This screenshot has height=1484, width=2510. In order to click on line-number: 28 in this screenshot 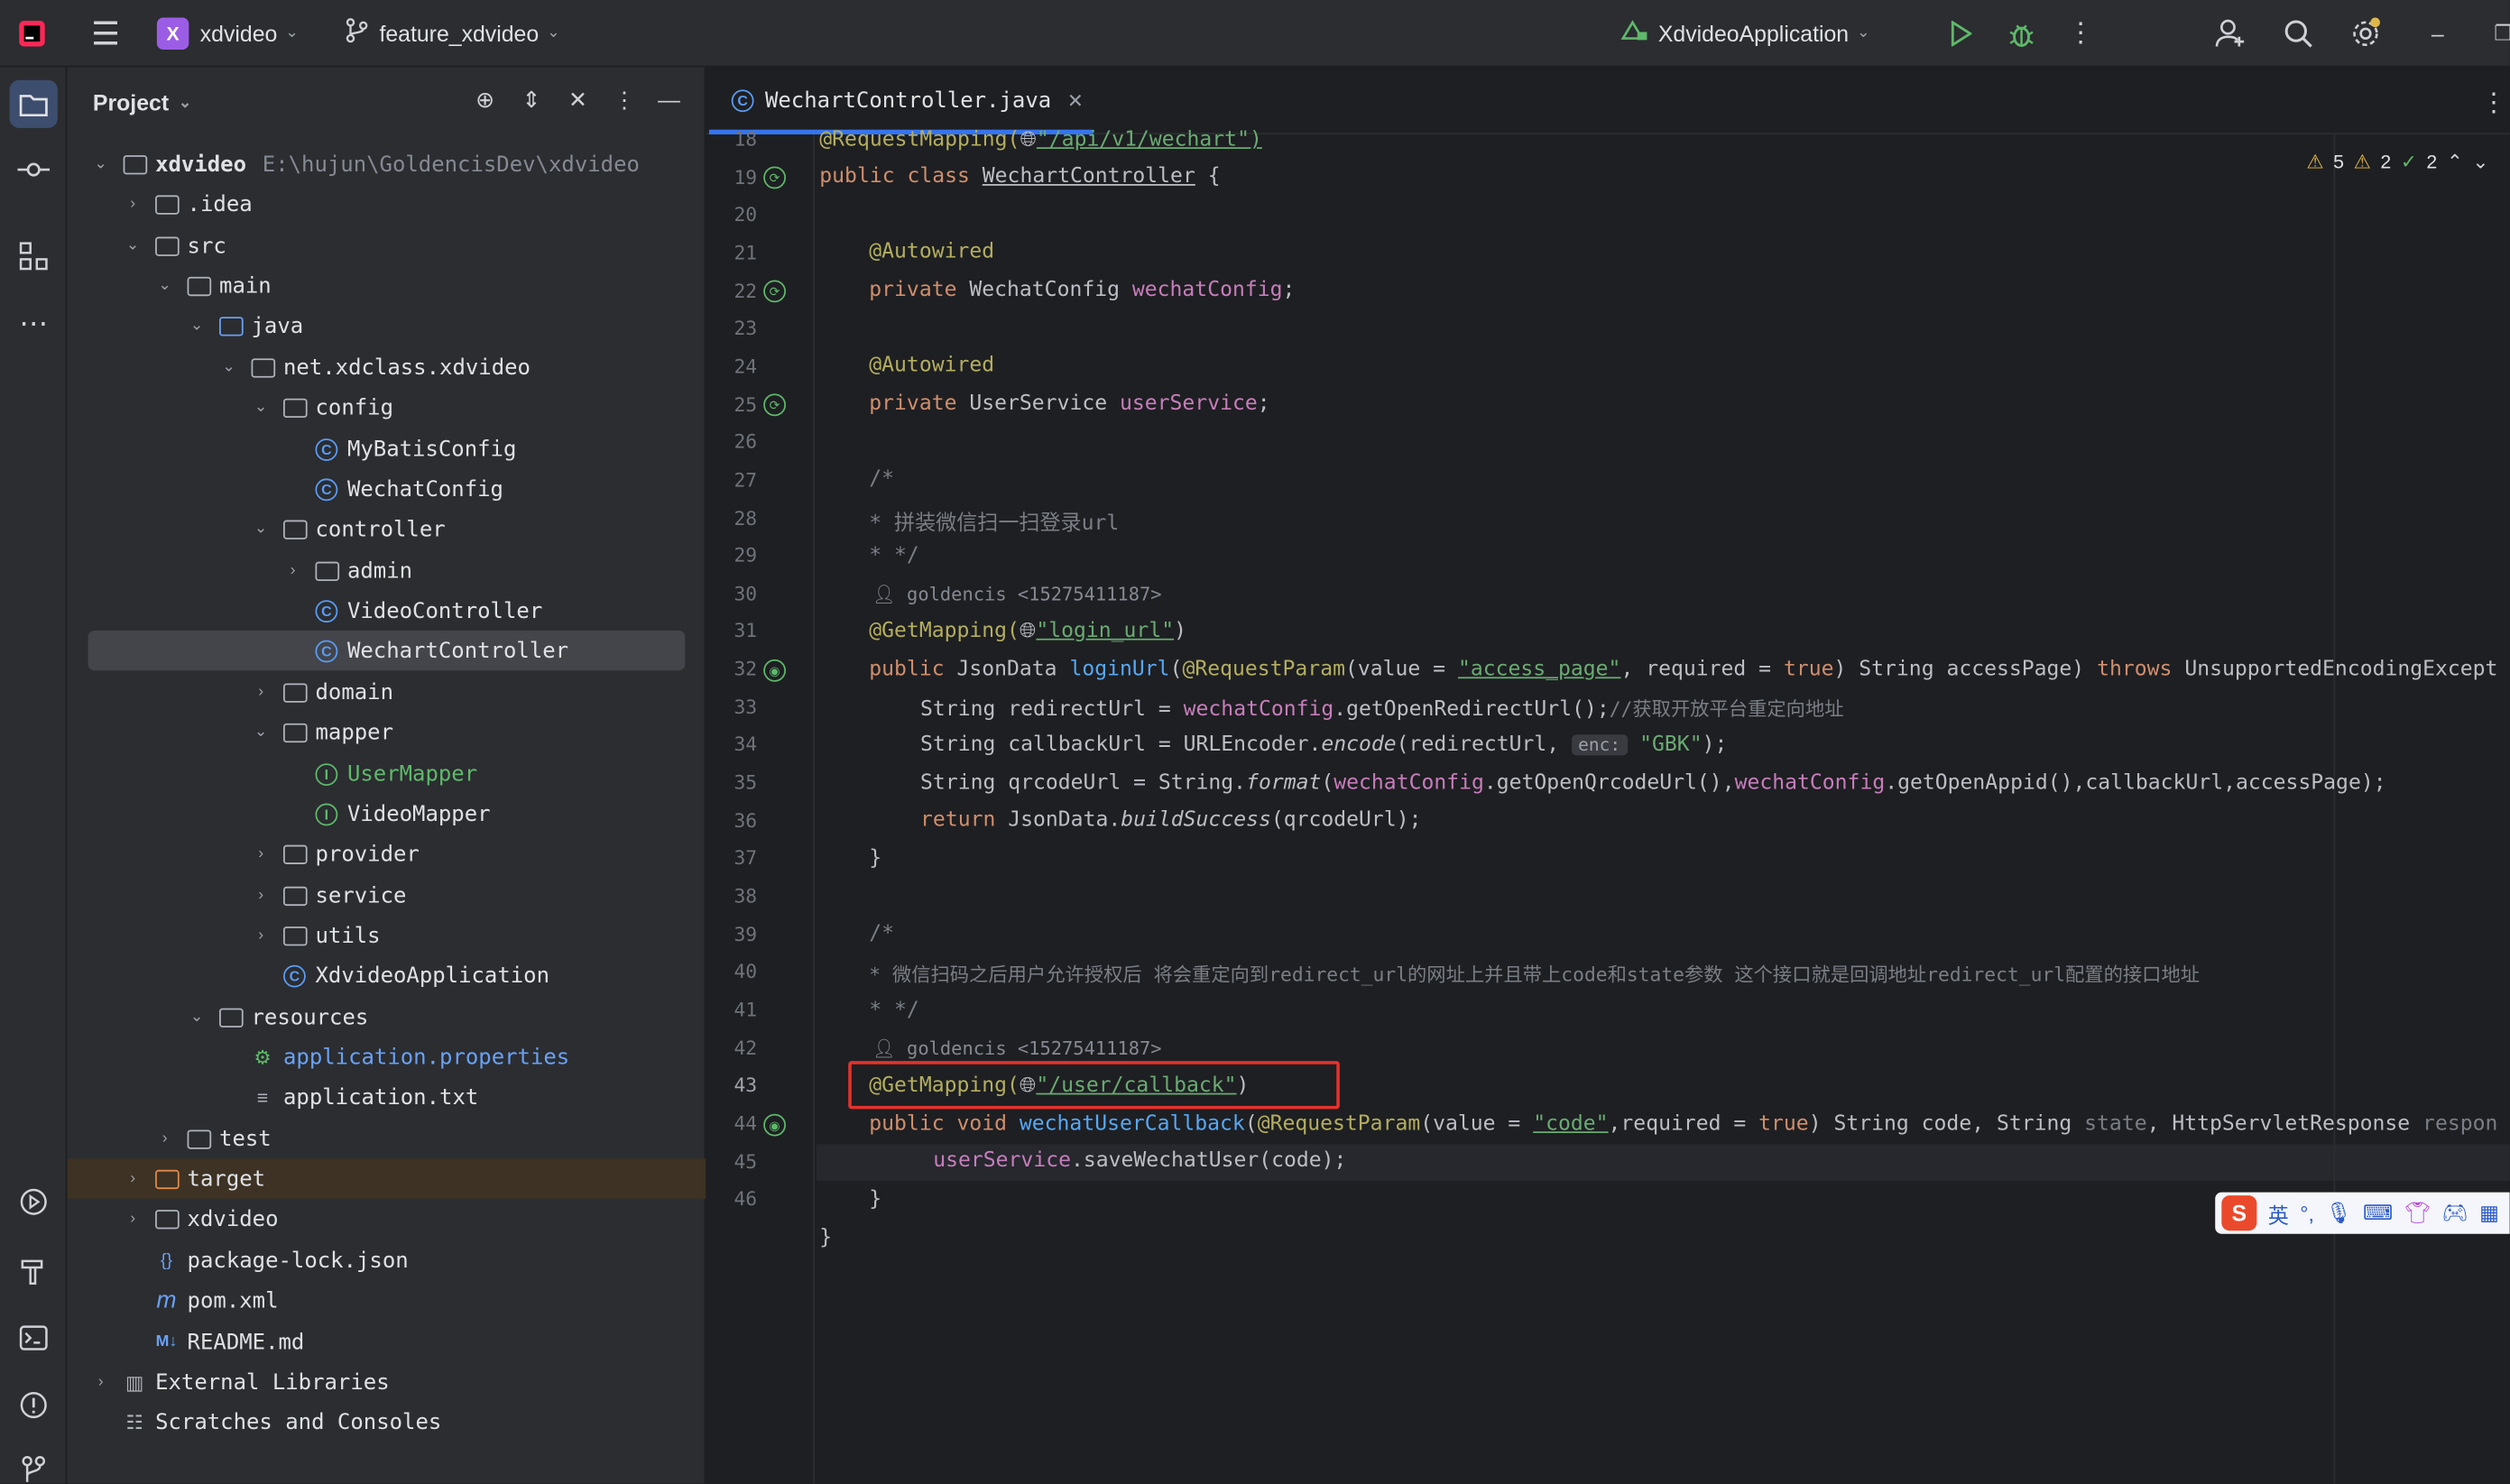, I will do `click(732, 517)`.